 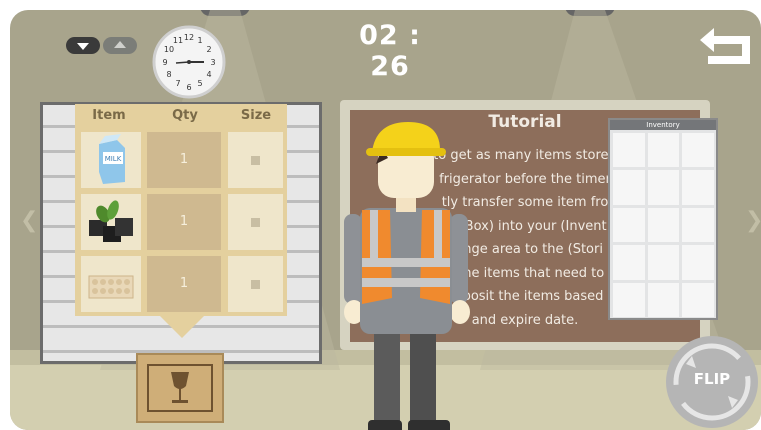 I want to click on item-list-panel: Item Qty Size MILK 1 1 1, so click(x=181, y=210).